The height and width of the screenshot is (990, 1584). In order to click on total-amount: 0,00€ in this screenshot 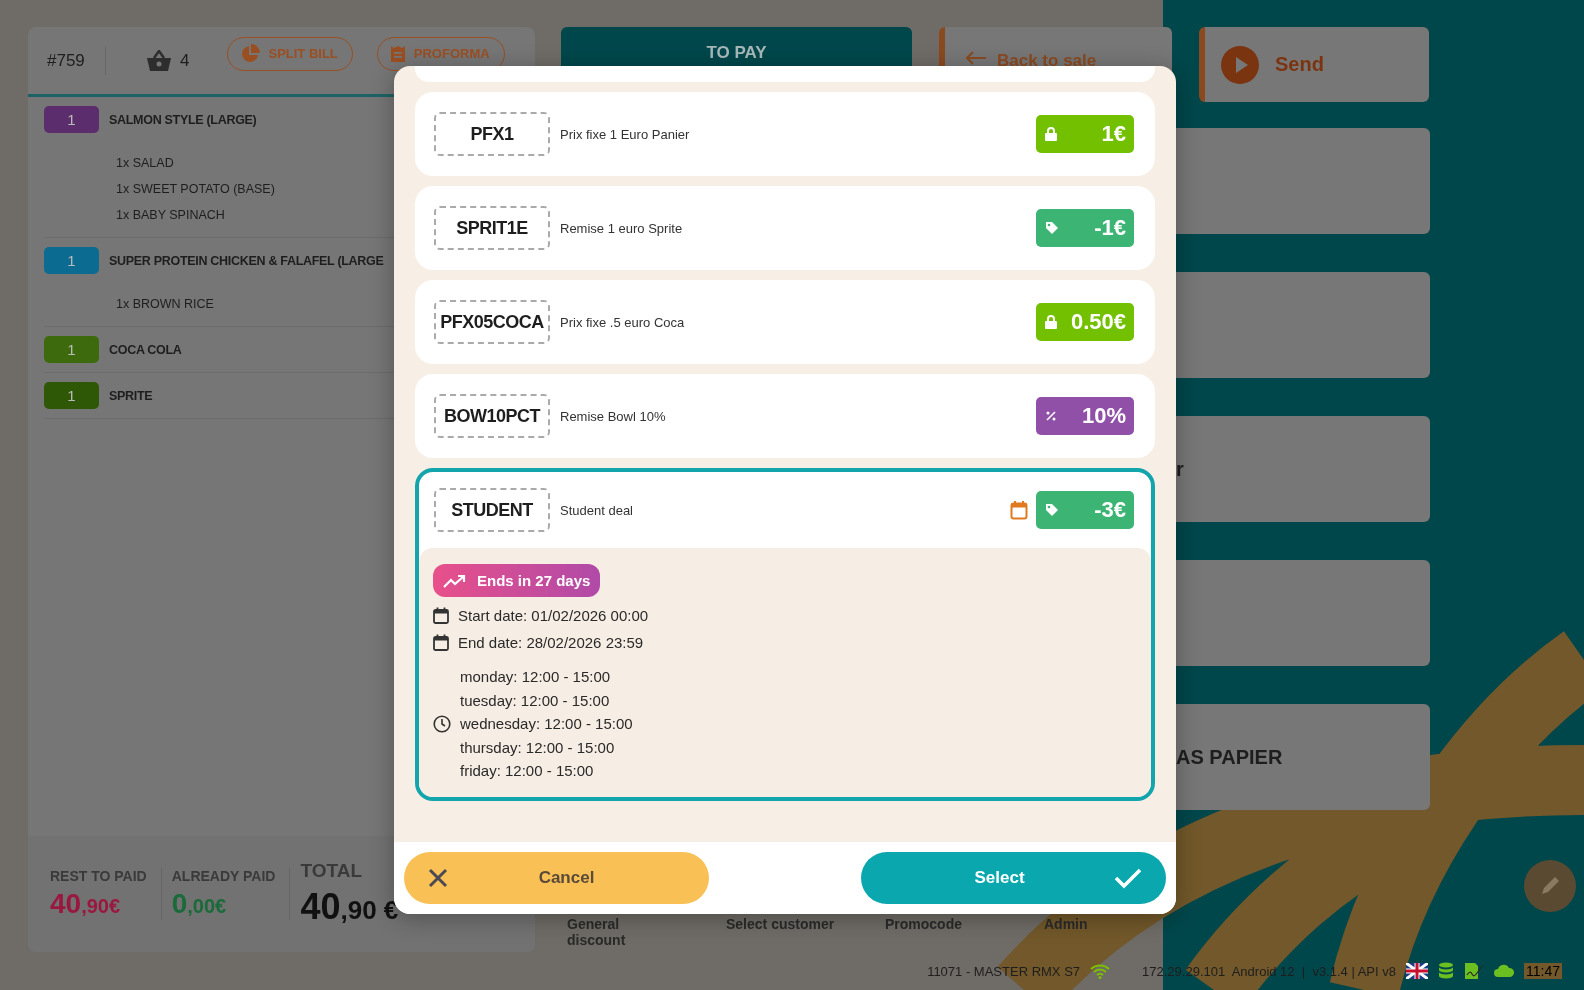, I will do `click(199, 904)`.